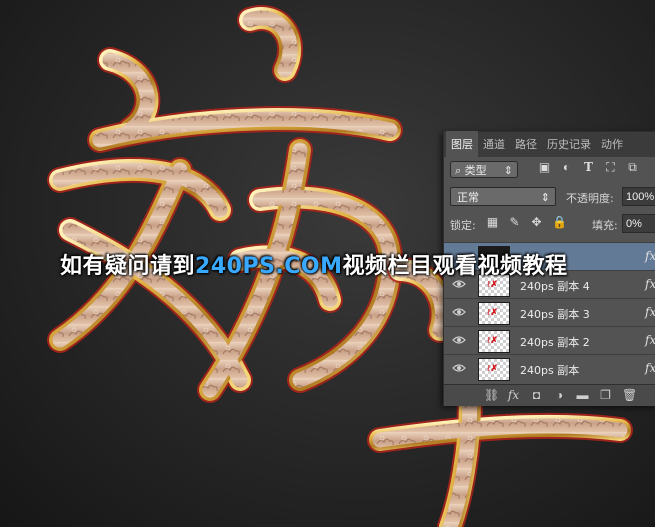 This screenshot has width=655, height=527. I want to click on add-mask-icon: ◘, so click(536, 395).